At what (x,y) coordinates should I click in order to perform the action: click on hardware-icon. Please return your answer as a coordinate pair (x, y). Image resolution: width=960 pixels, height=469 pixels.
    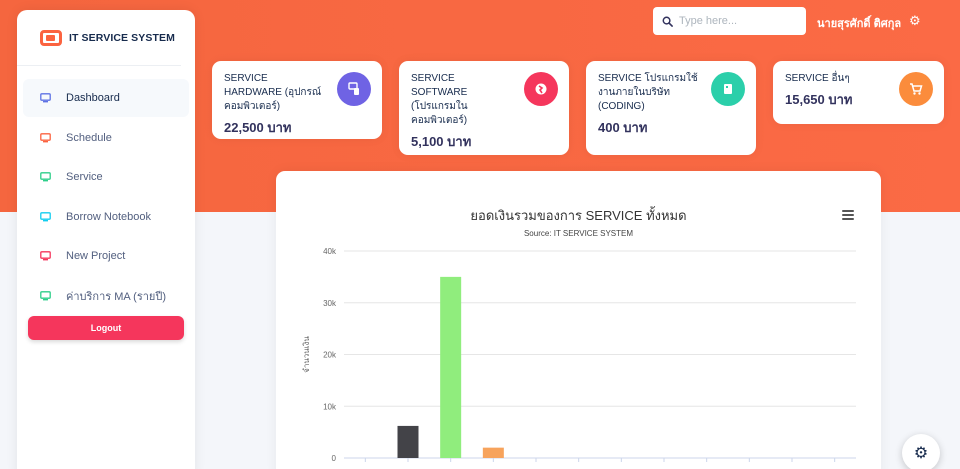
    Looking at the image, I should click on (354, 89).